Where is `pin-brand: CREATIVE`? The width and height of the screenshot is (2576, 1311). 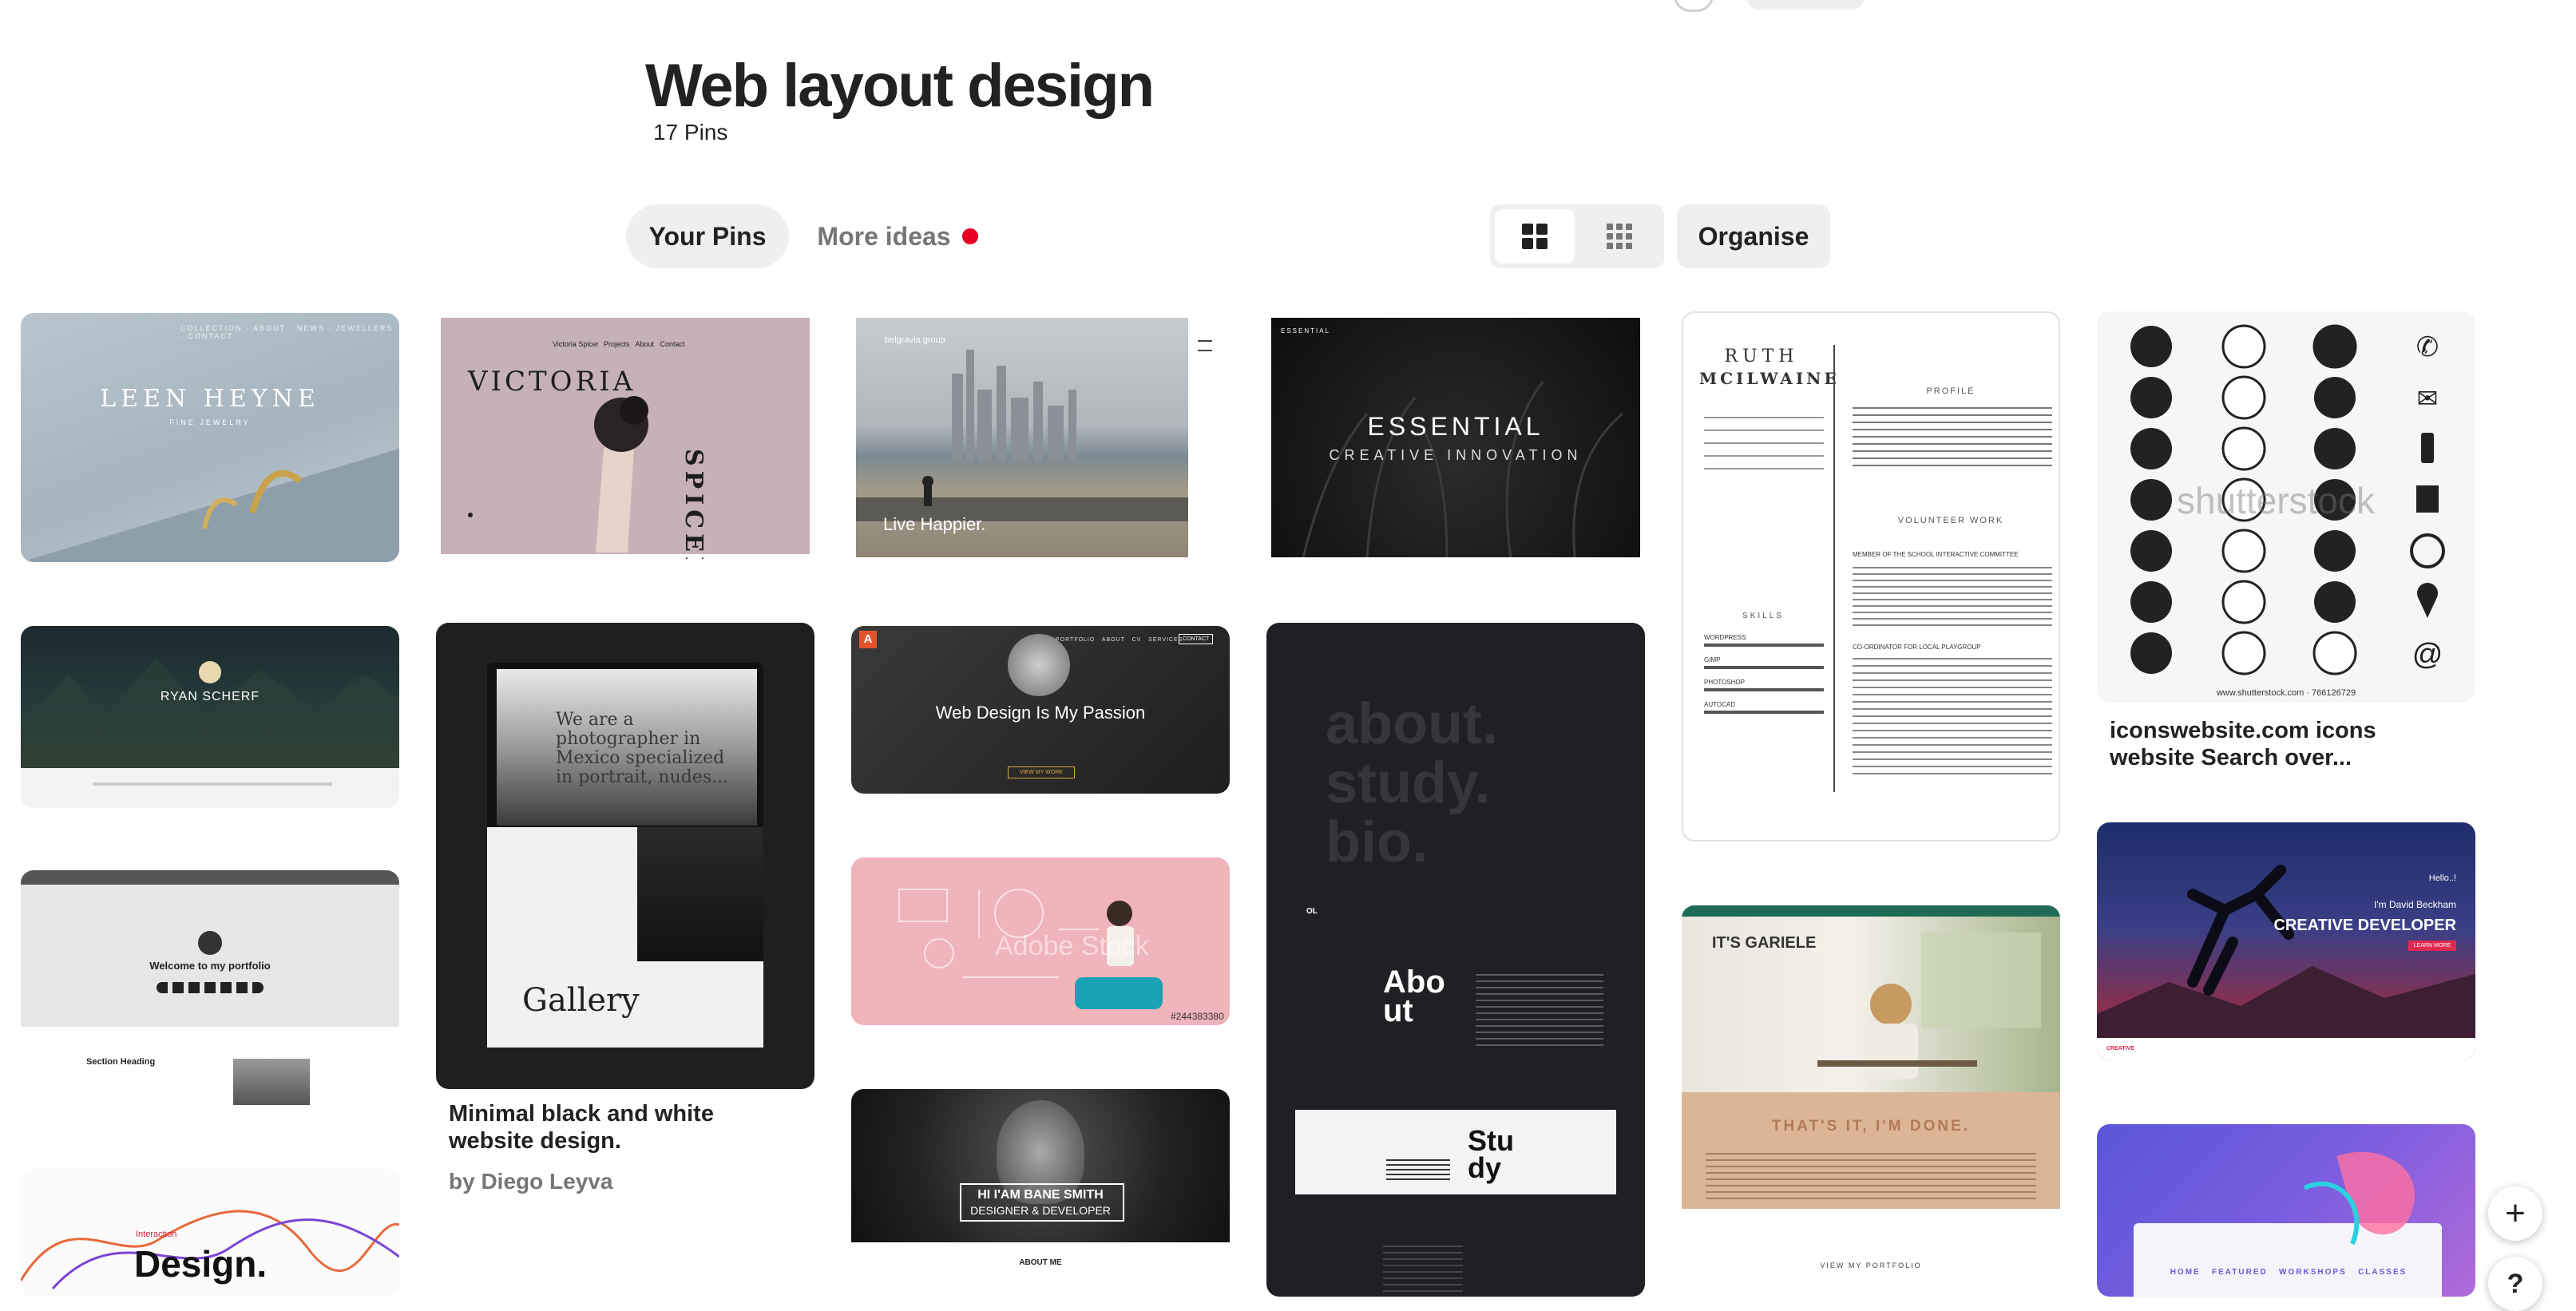
pin-brand: CREATIVE is located at coordinates (2120, 1049).